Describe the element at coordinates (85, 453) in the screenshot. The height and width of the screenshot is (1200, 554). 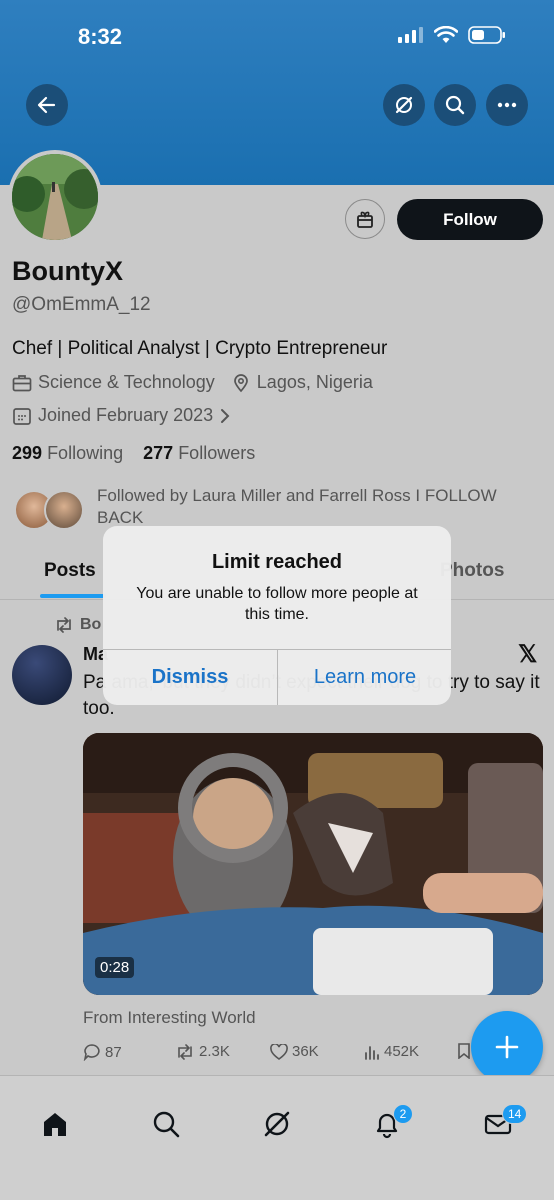
I see `following-label: Following` at that location.